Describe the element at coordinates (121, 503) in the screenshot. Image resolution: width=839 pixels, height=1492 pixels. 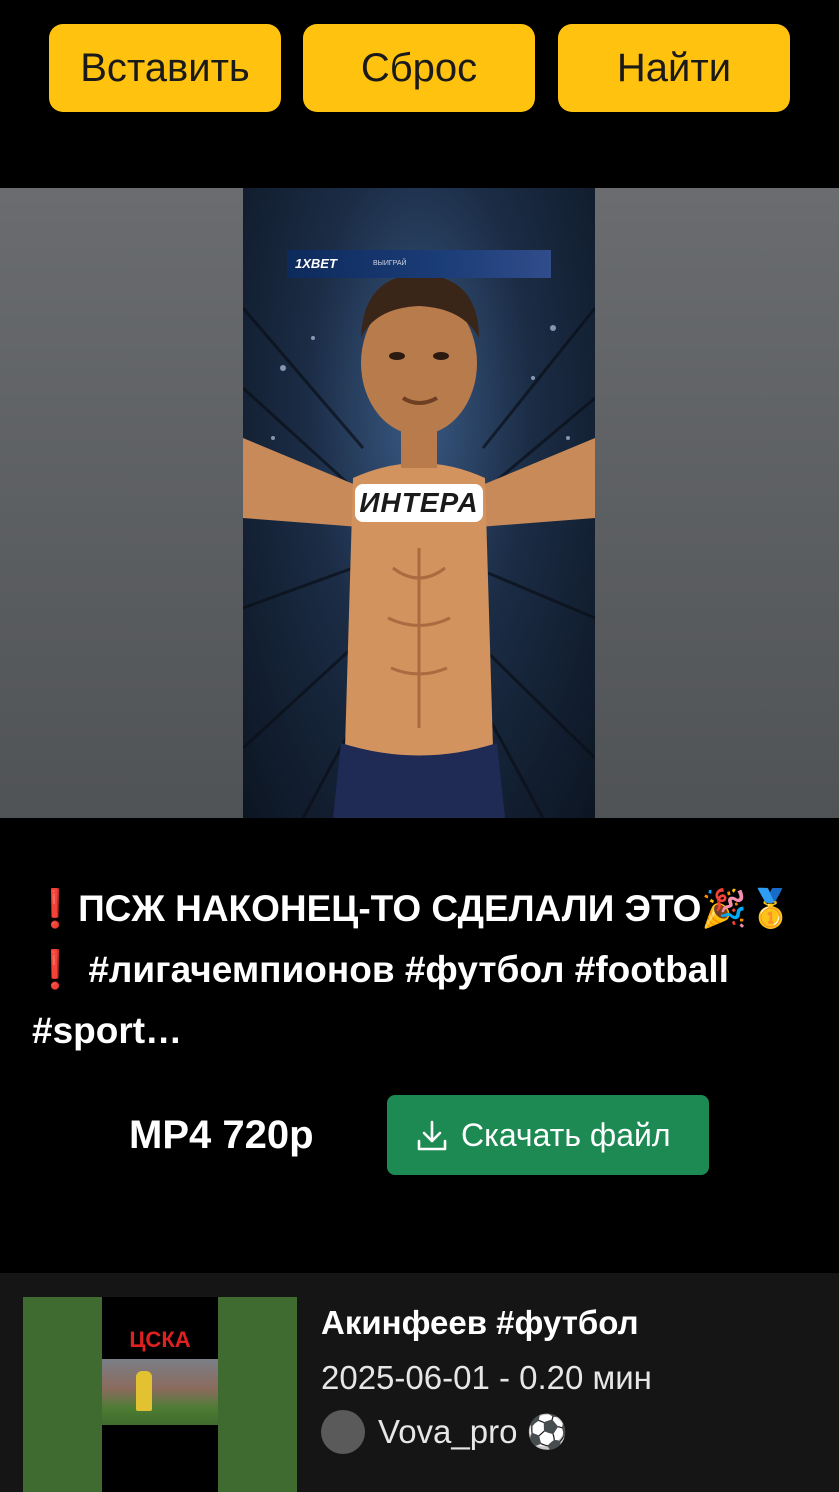
I see `preview-blur-left` at that location.